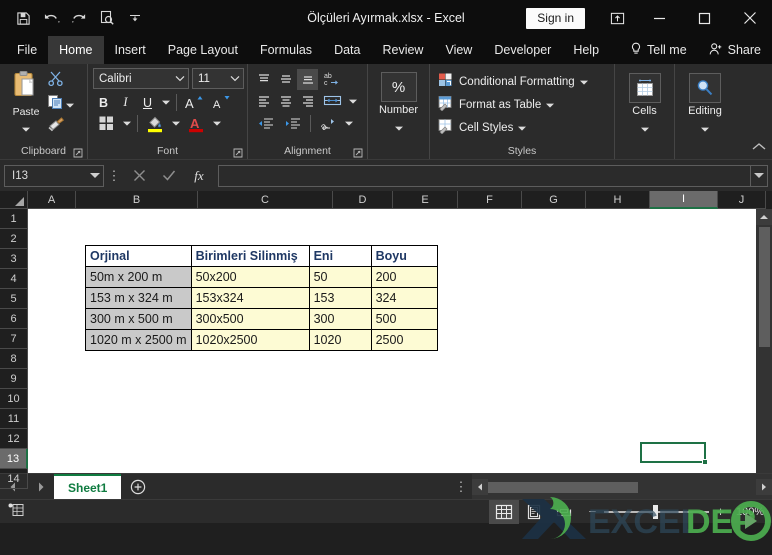 Image resolution: width=772 pixels, height=555 pixels. I want to click on font-dialog-launcher-icon, so click(238, 153).